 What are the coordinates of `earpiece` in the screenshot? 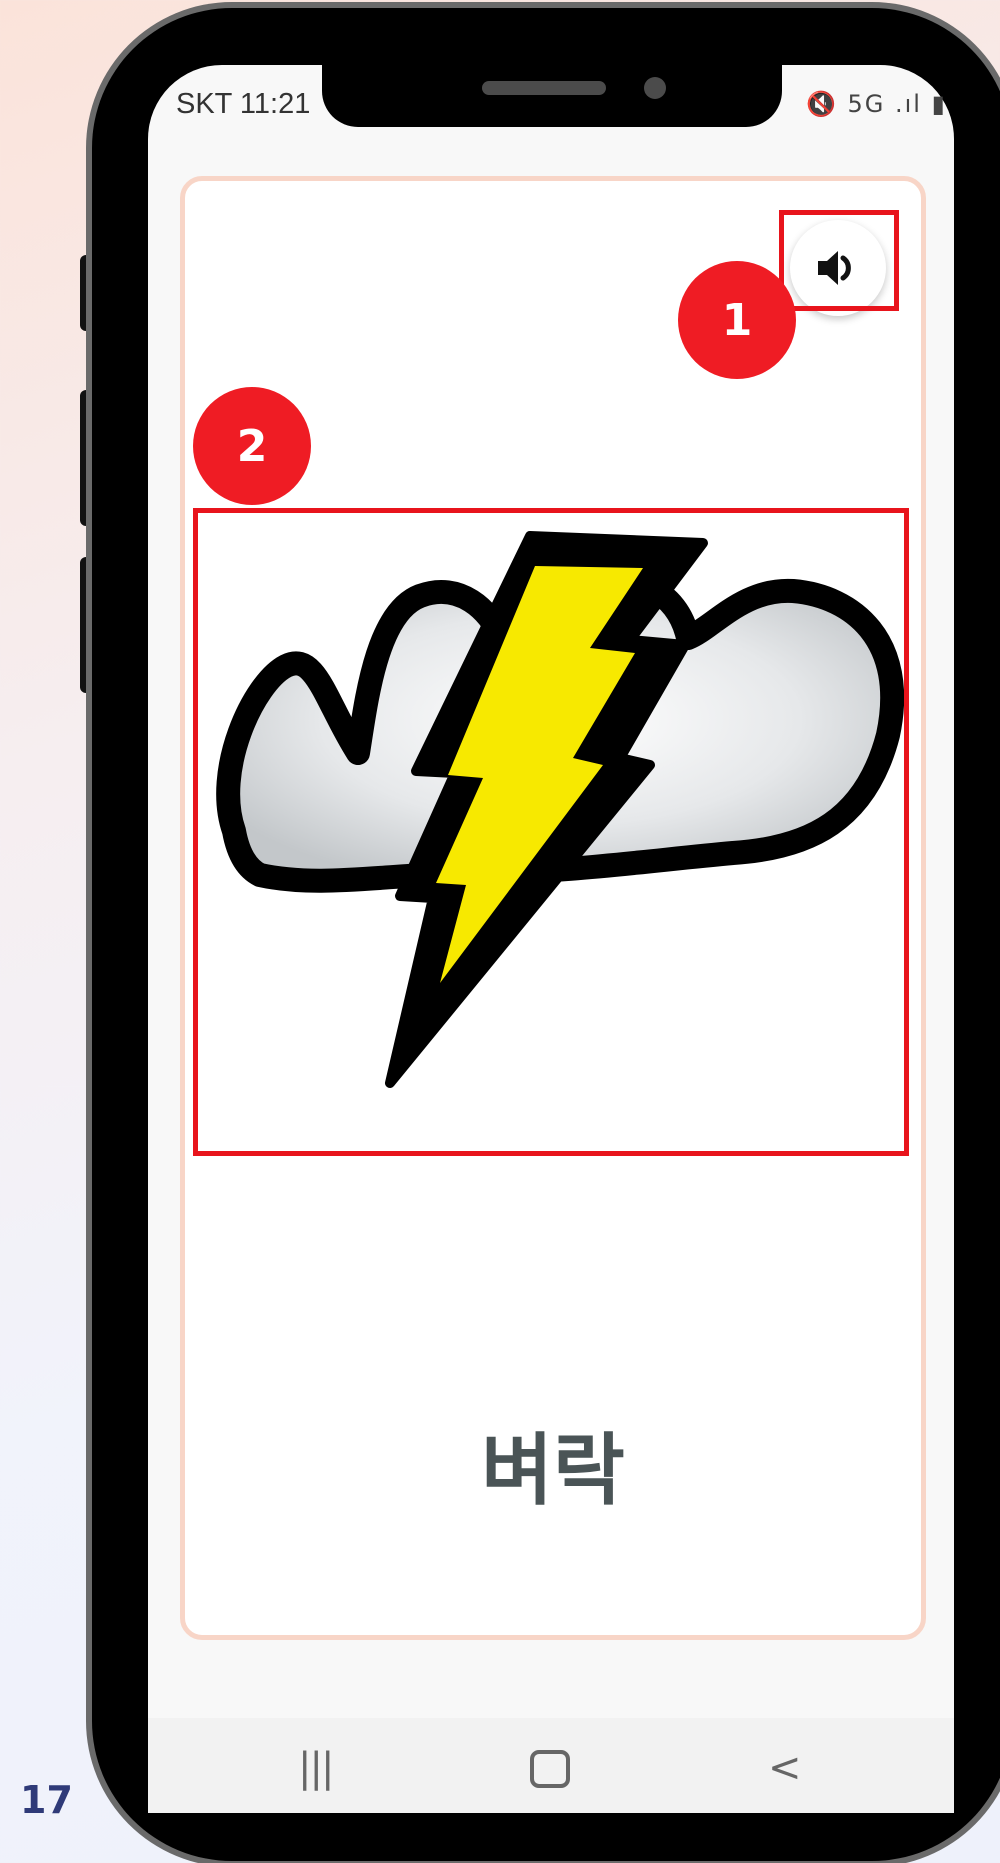 It's located at (544, 88).